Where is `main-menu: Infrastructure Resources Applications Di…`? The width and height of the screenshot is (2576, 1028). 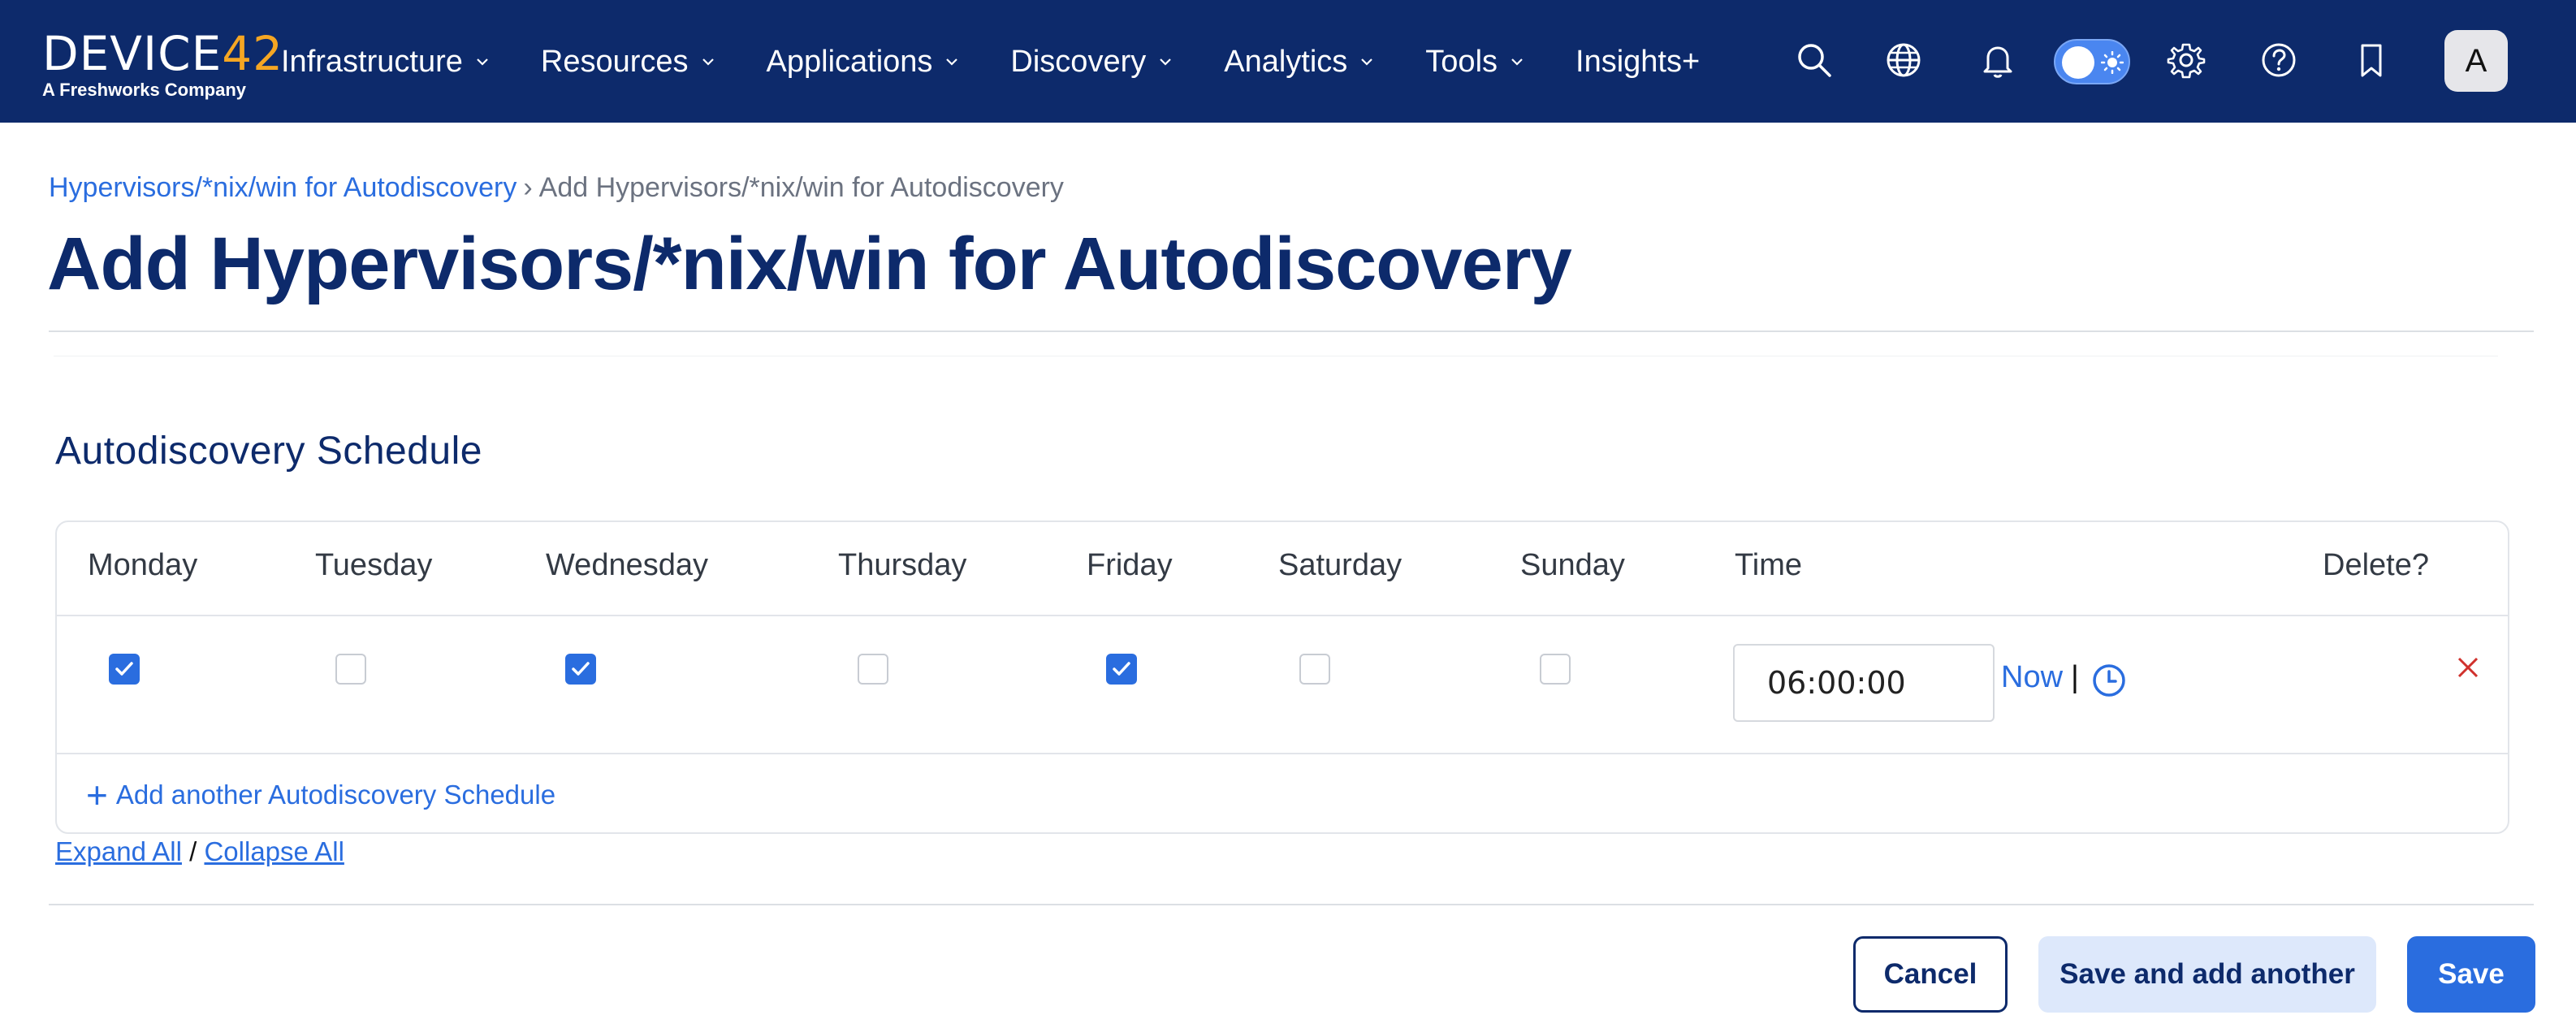
main-menu: Infrastructure Resources Applications Di… is located at coordinates (1016, 61).